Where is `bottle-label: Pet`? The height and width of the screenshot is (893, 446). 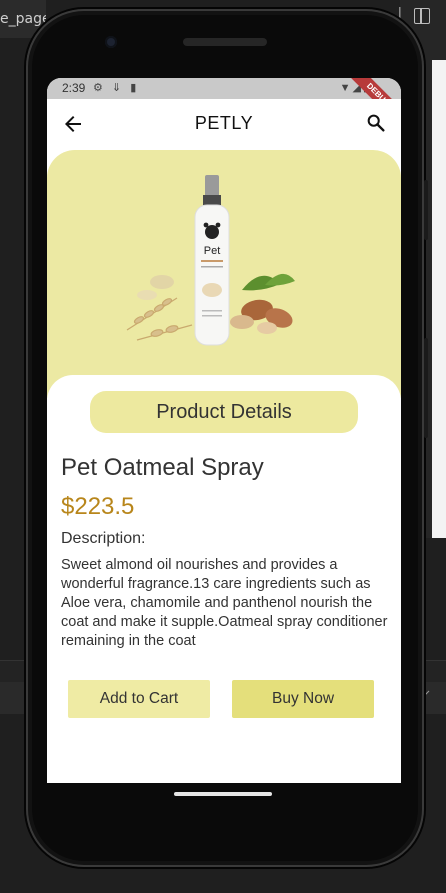
bottle-label: Pet is located at coordinates (212, 251).